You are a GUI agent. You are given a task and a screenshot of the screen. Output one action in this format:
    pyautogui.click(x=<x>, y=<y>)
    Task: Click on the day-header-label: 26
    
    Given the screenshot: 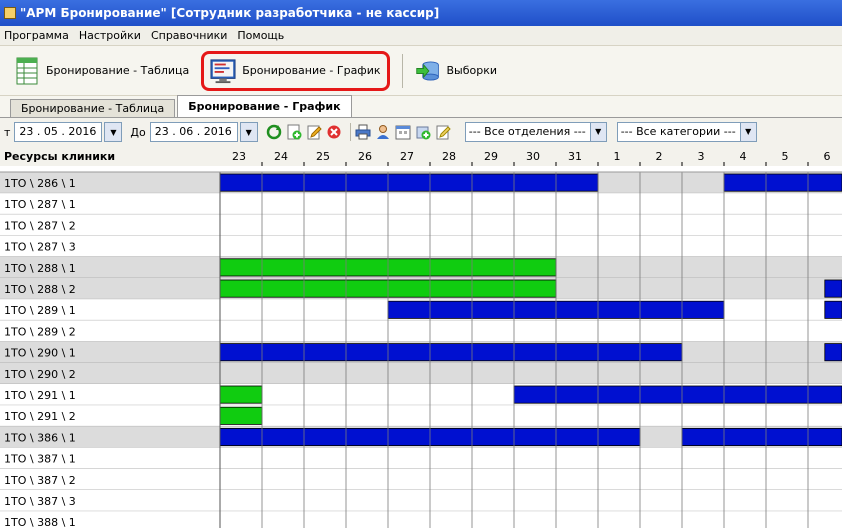 What is the action you would take?
    pyautogui.click(x=365, y=156)
    